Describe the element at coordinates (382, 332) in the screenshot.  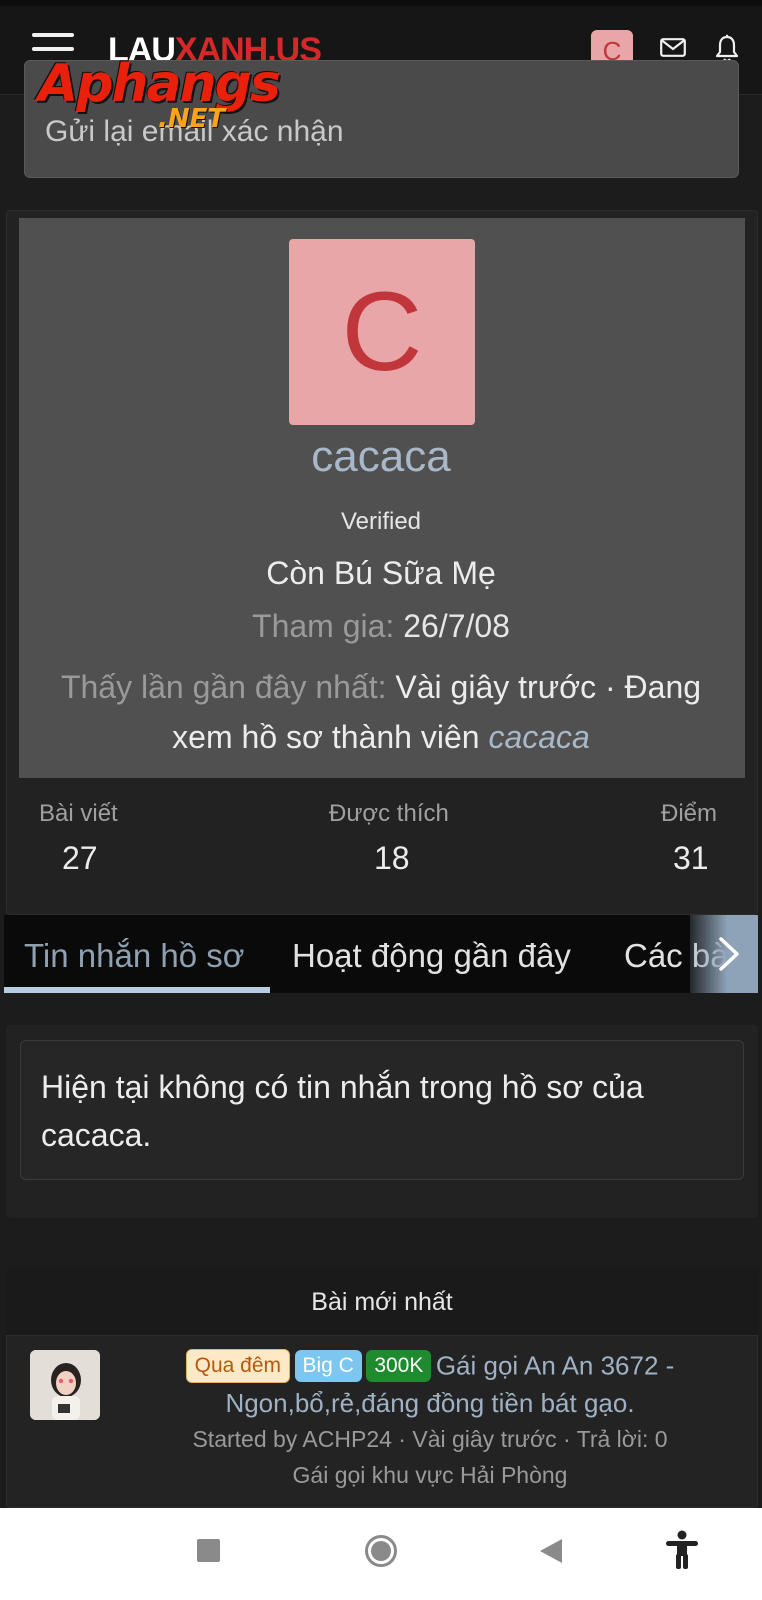
I see `profile-avatar: C` at that location.